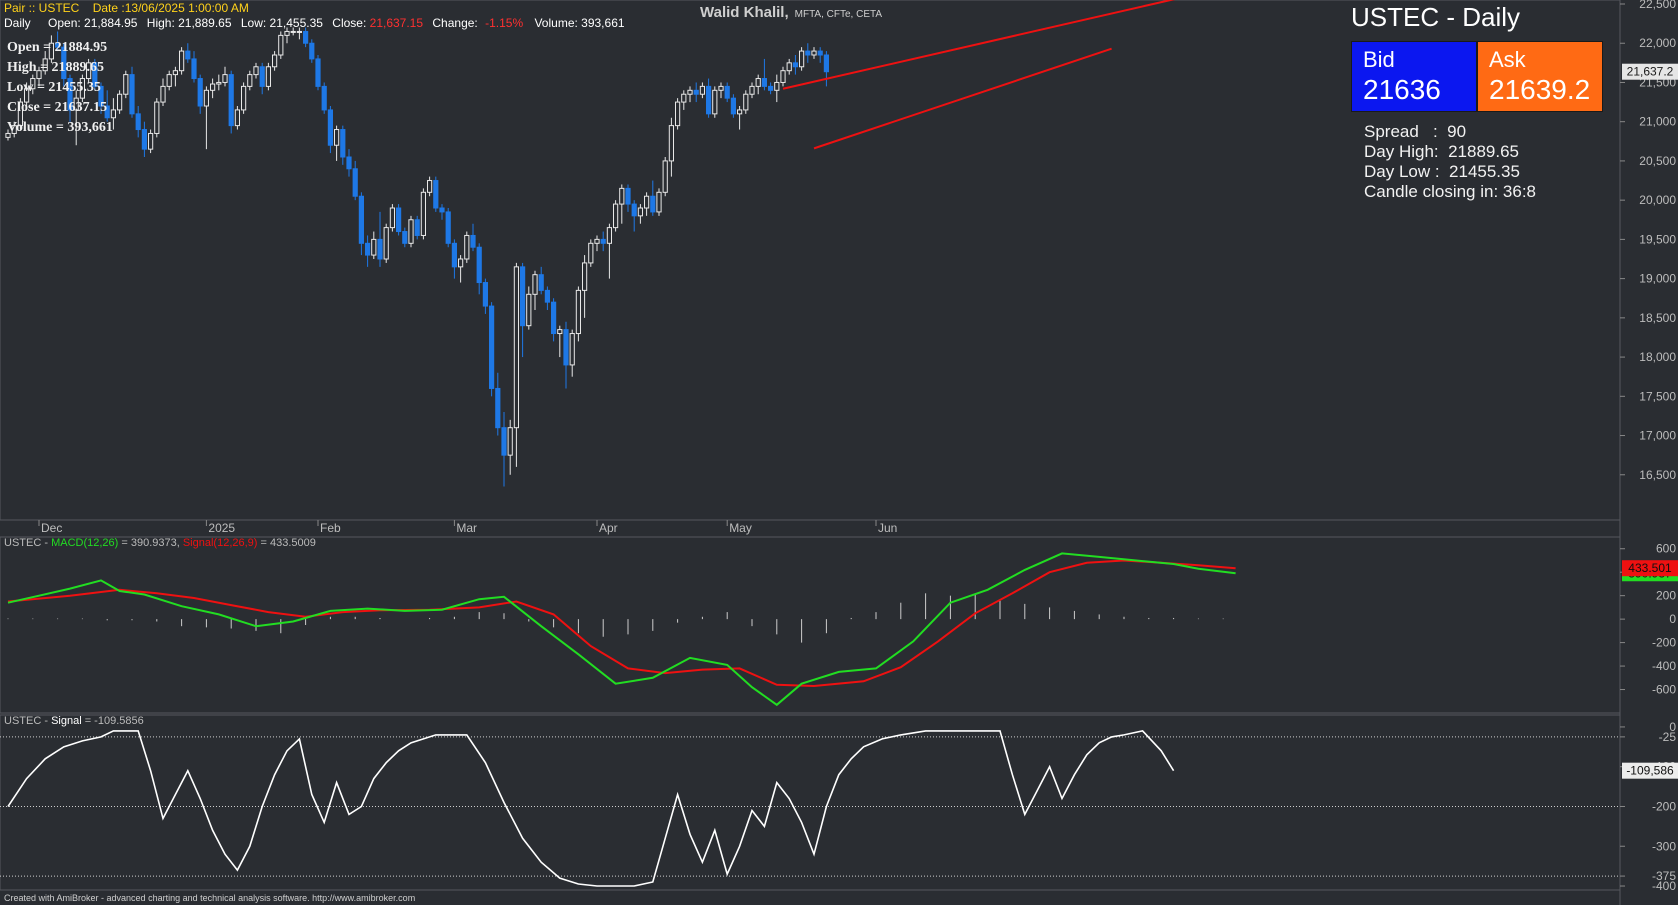 Image resolution: width=1678 pixels, height=905 pixels. What do you see at coordinates (504, 23) in the screenshot?
I see `change-value: -1.15%` at bounding box center [504, 23].